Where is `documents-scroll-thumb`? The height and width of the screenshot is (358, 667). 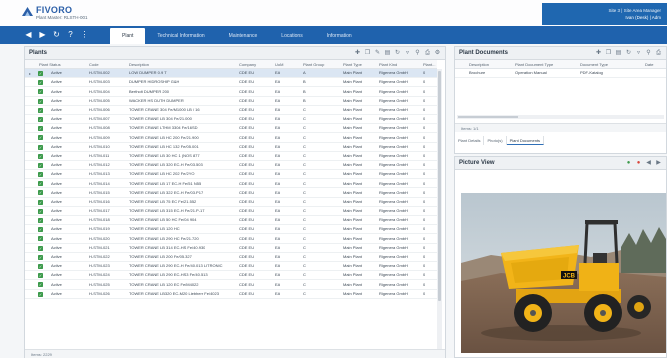
documents-scroll-thumb is located at coordinates (488, 117).